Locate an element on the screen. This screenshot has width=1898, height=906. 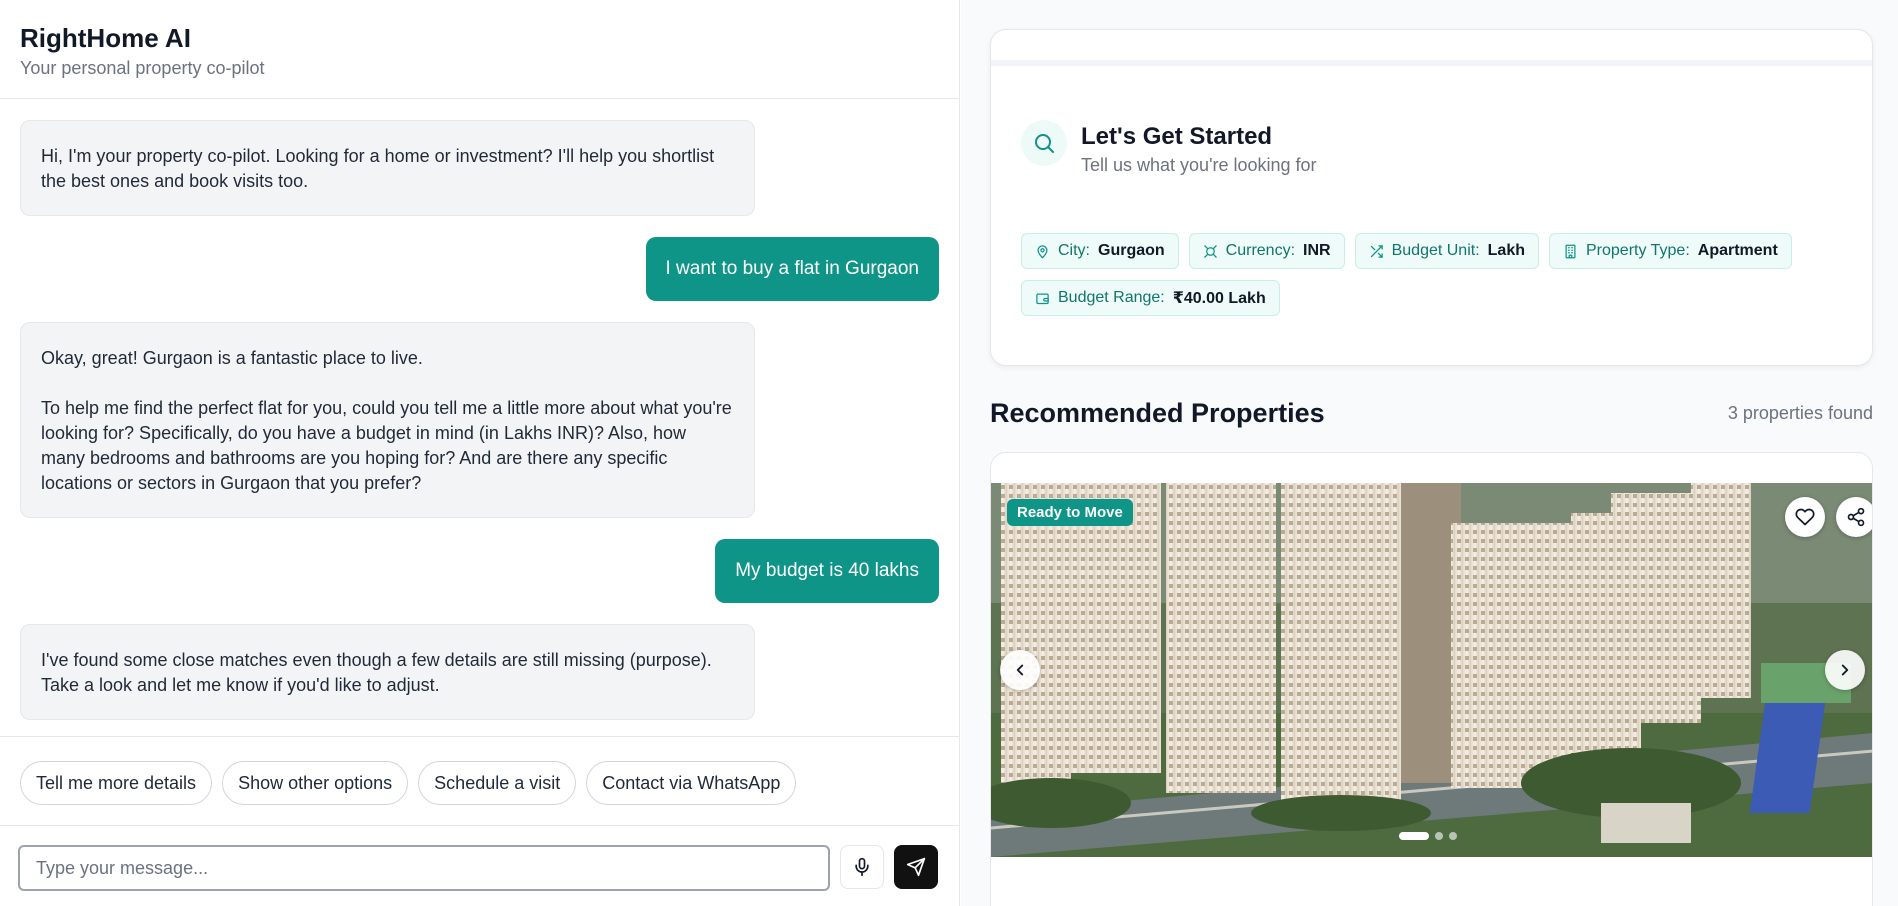
send-icon is located at coordinates (916, 867).